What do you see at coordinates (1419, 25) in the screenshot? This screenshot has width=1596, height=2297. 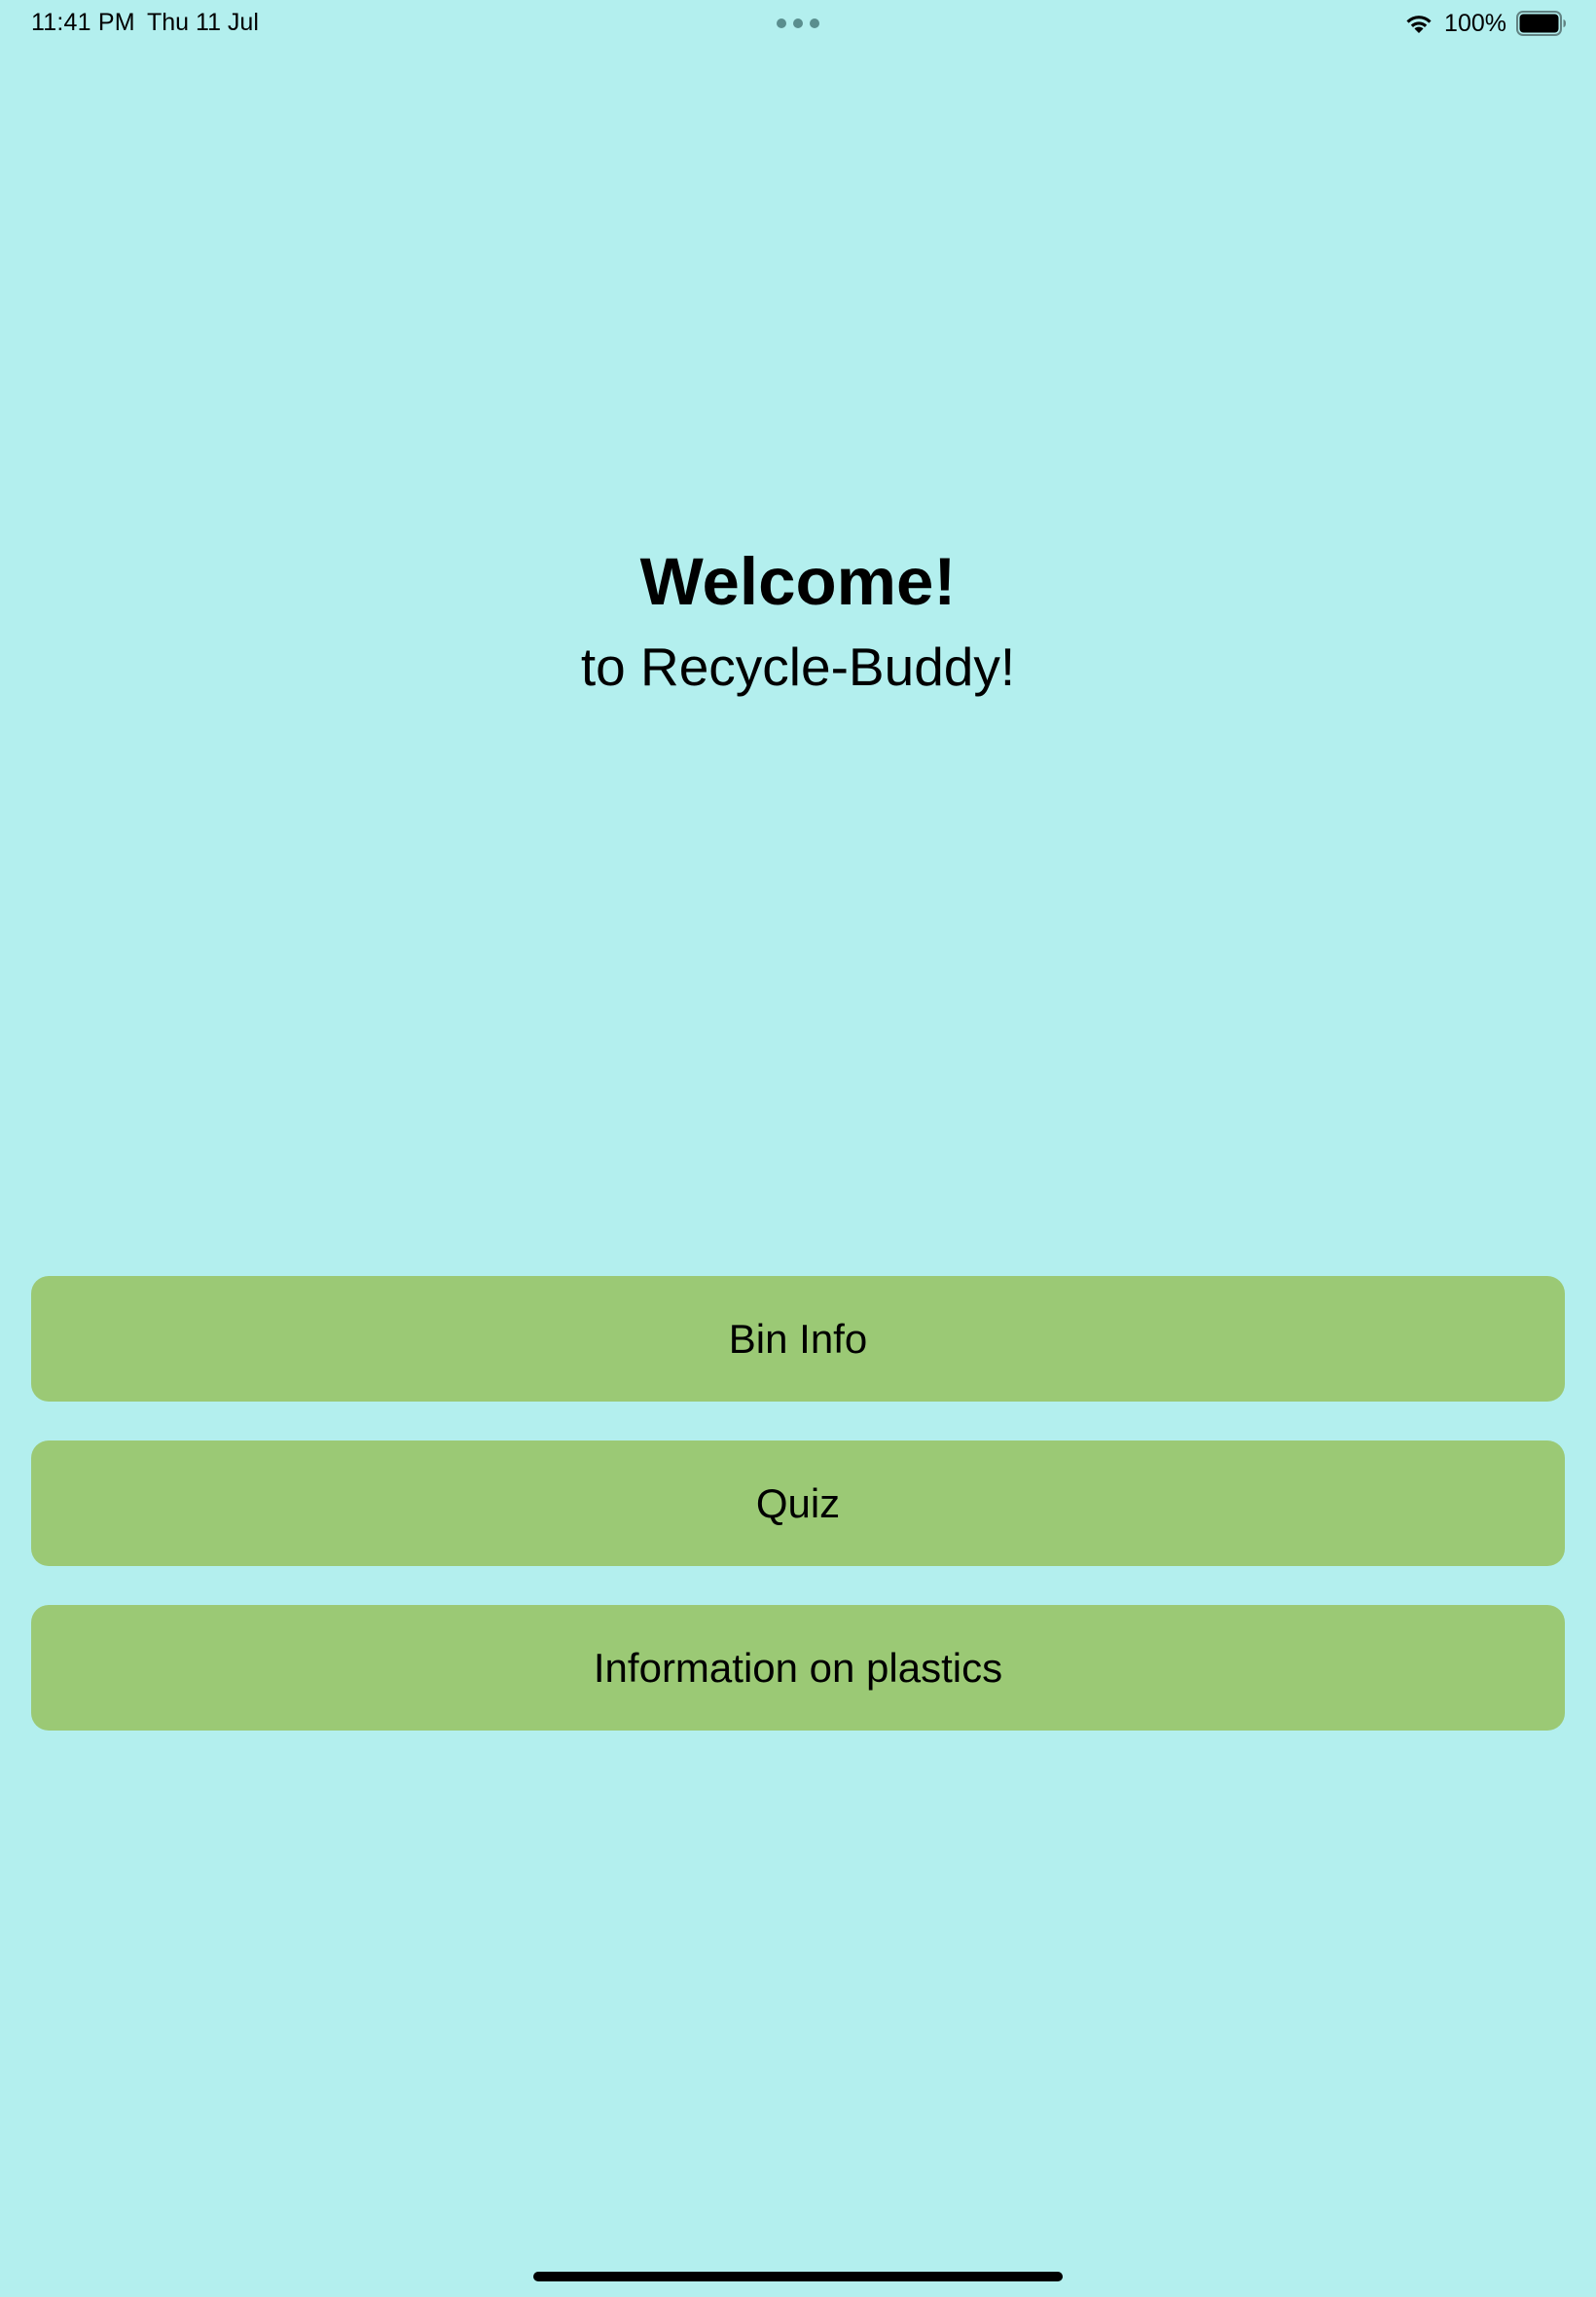 I see `wifi-icon` at bounding box center [1419, 25].